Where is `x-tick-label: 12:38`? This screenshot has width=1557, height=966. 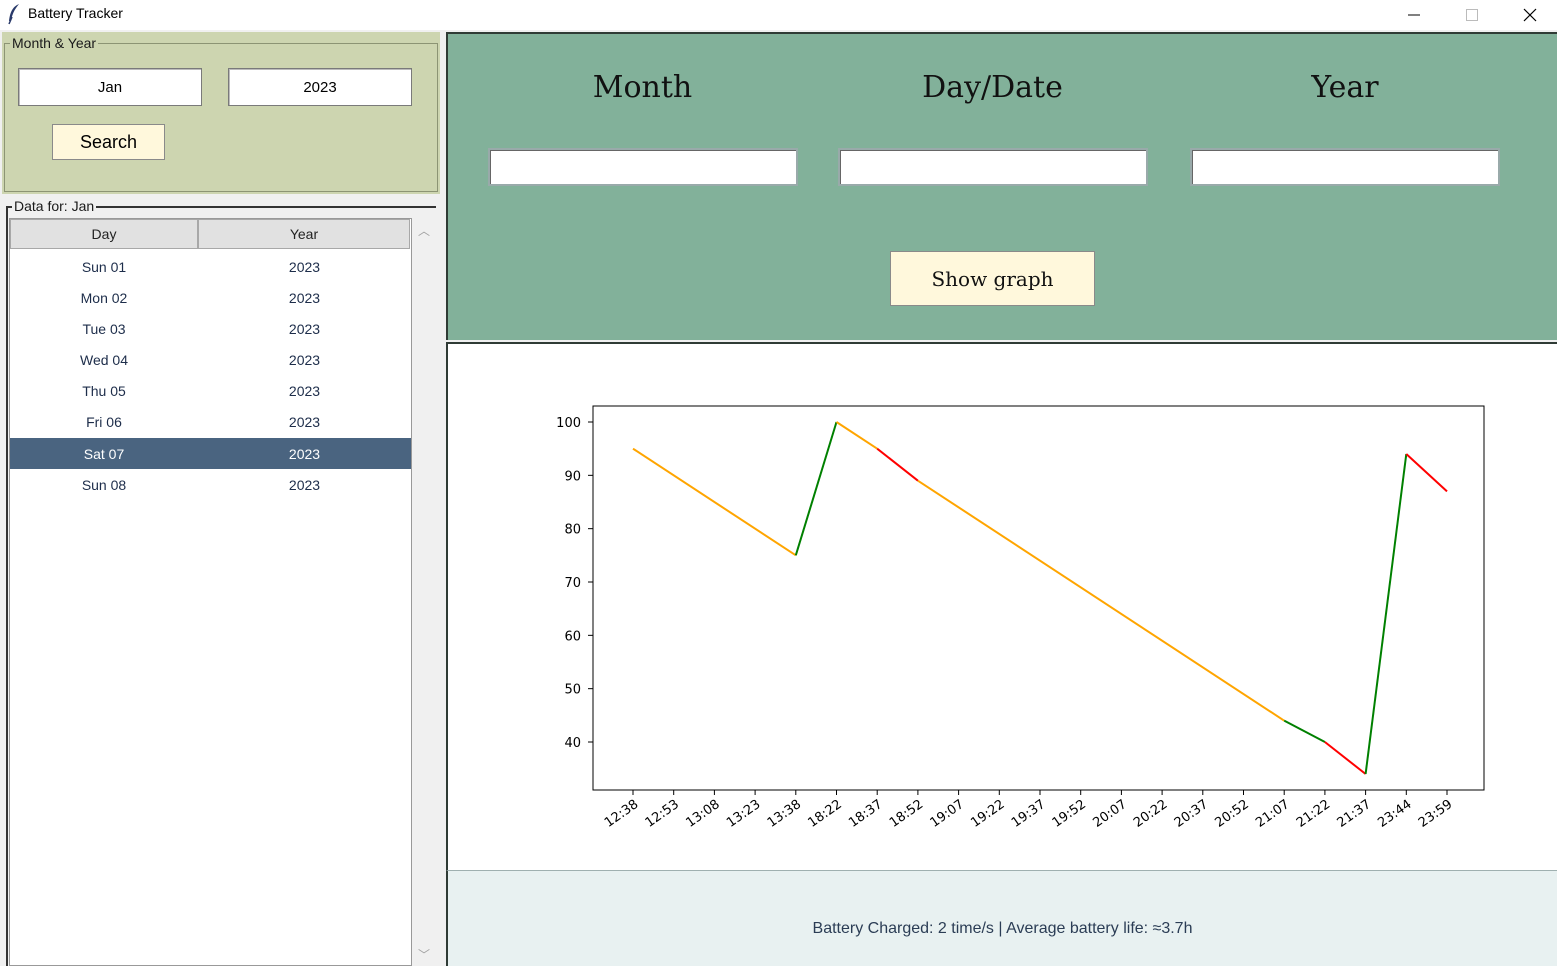
x-tick-label: 12:38 is located at coordinates (621, 814).